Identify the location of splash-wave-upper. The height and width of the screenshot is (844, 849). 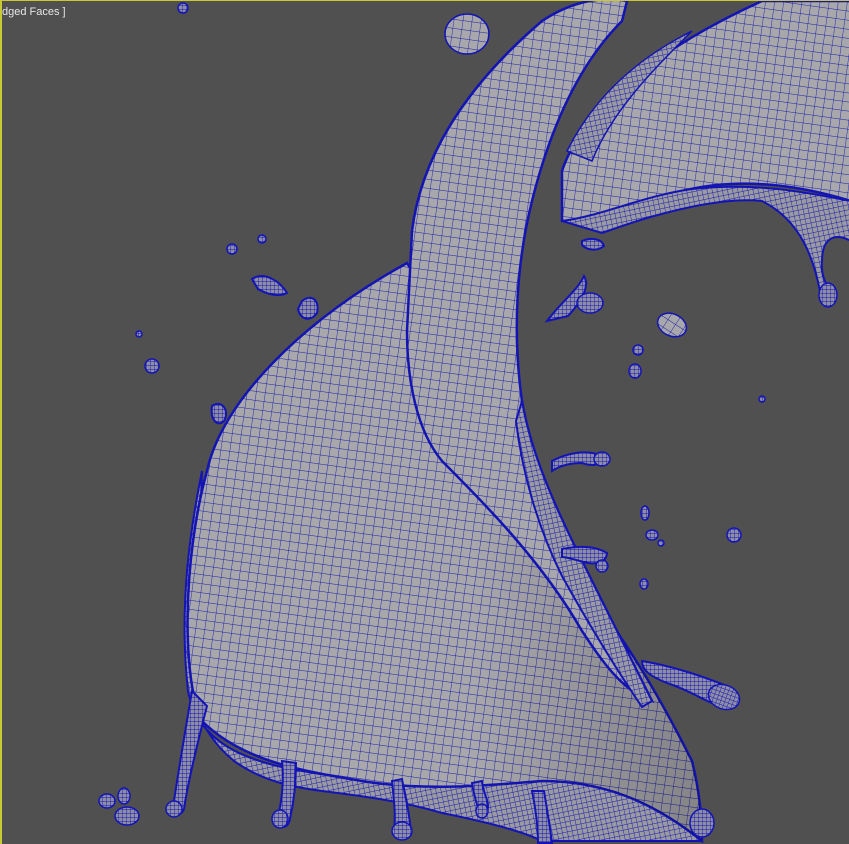
(704, 153).